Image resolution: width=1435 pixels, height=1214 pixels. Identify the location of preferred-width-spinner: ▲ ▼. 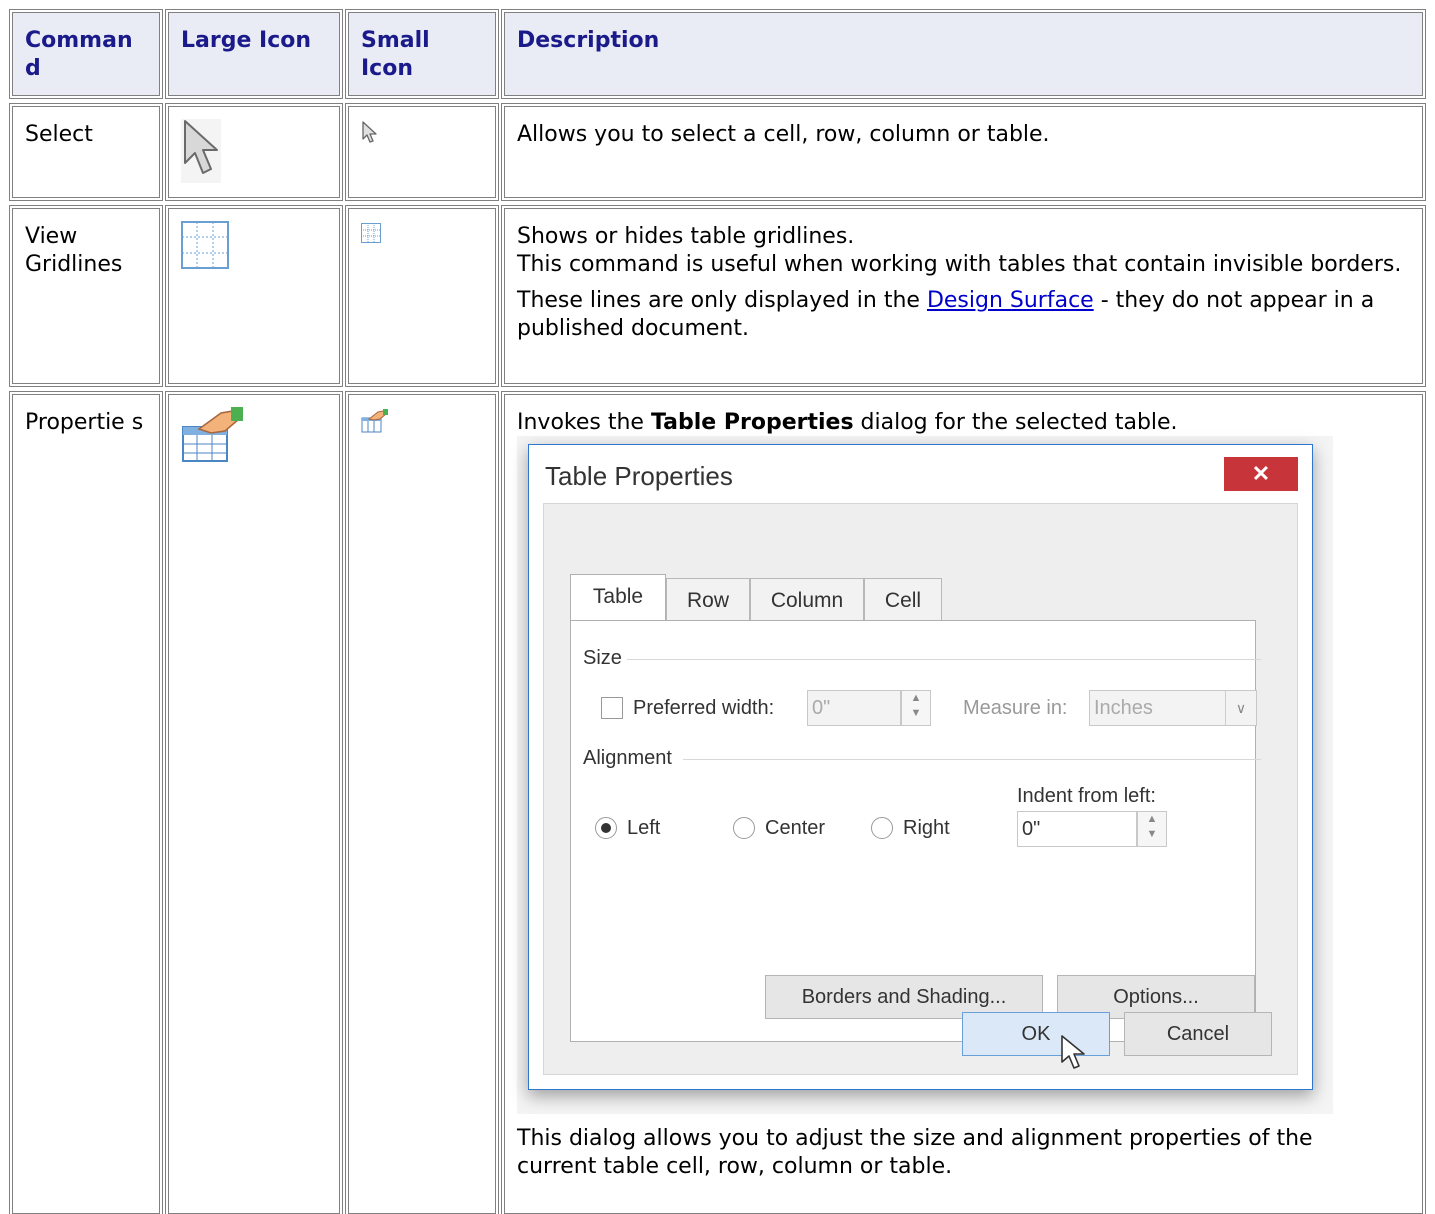
(916, 708).